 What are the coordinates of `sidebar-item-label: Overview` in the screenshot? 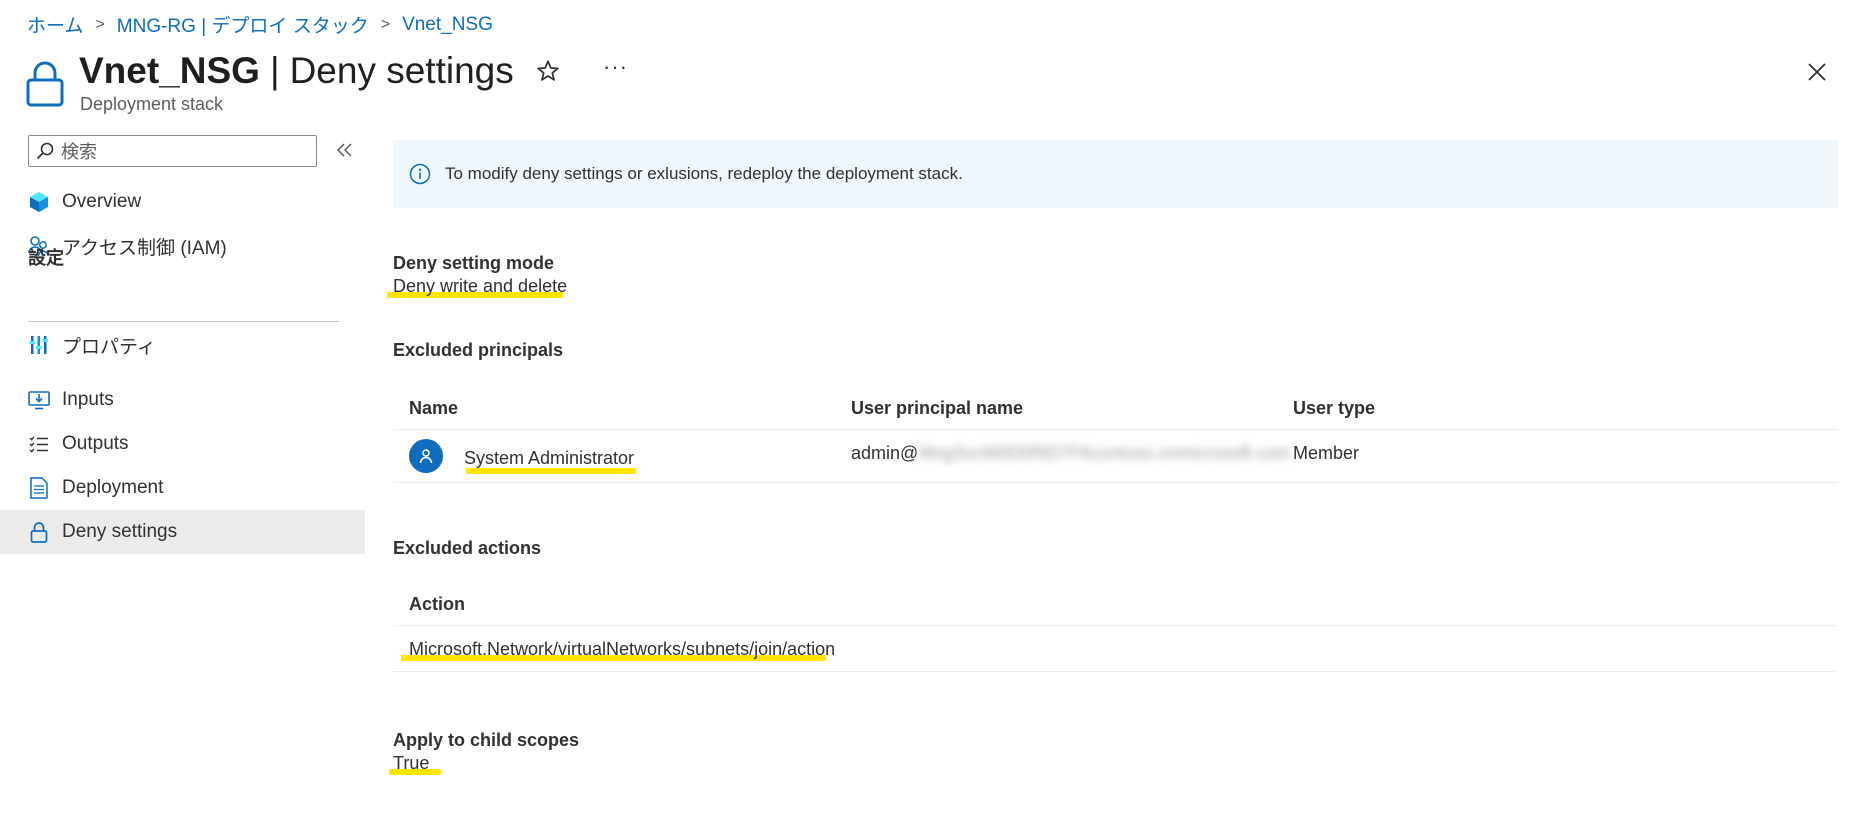 It's located at (102, 201).